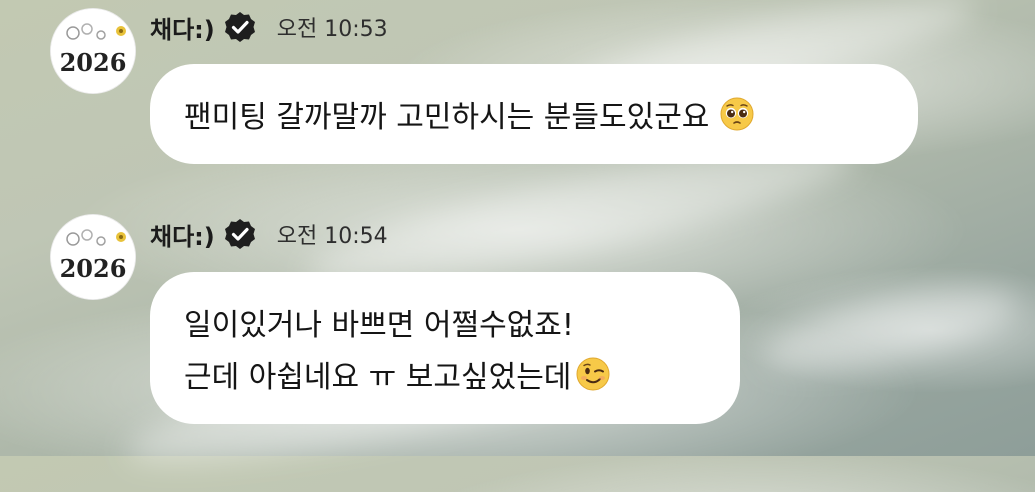  I want to click on message-text: 근데 아쉽네요 ㅠ 보고싶었는데, so click(378, 377).